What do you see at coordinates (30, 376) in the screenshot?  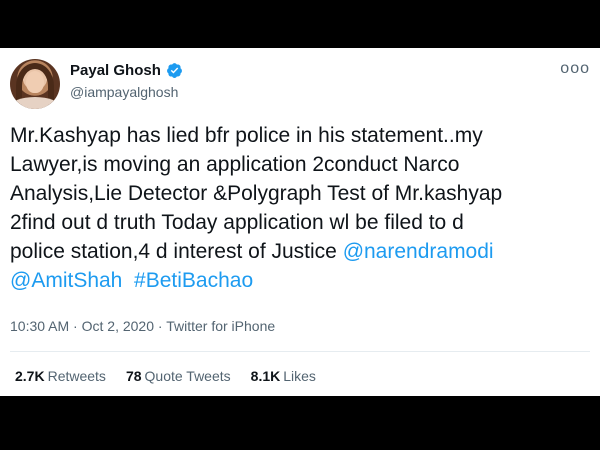 I see `retweets-count: 2.7K` at bounding box center [30, 376].